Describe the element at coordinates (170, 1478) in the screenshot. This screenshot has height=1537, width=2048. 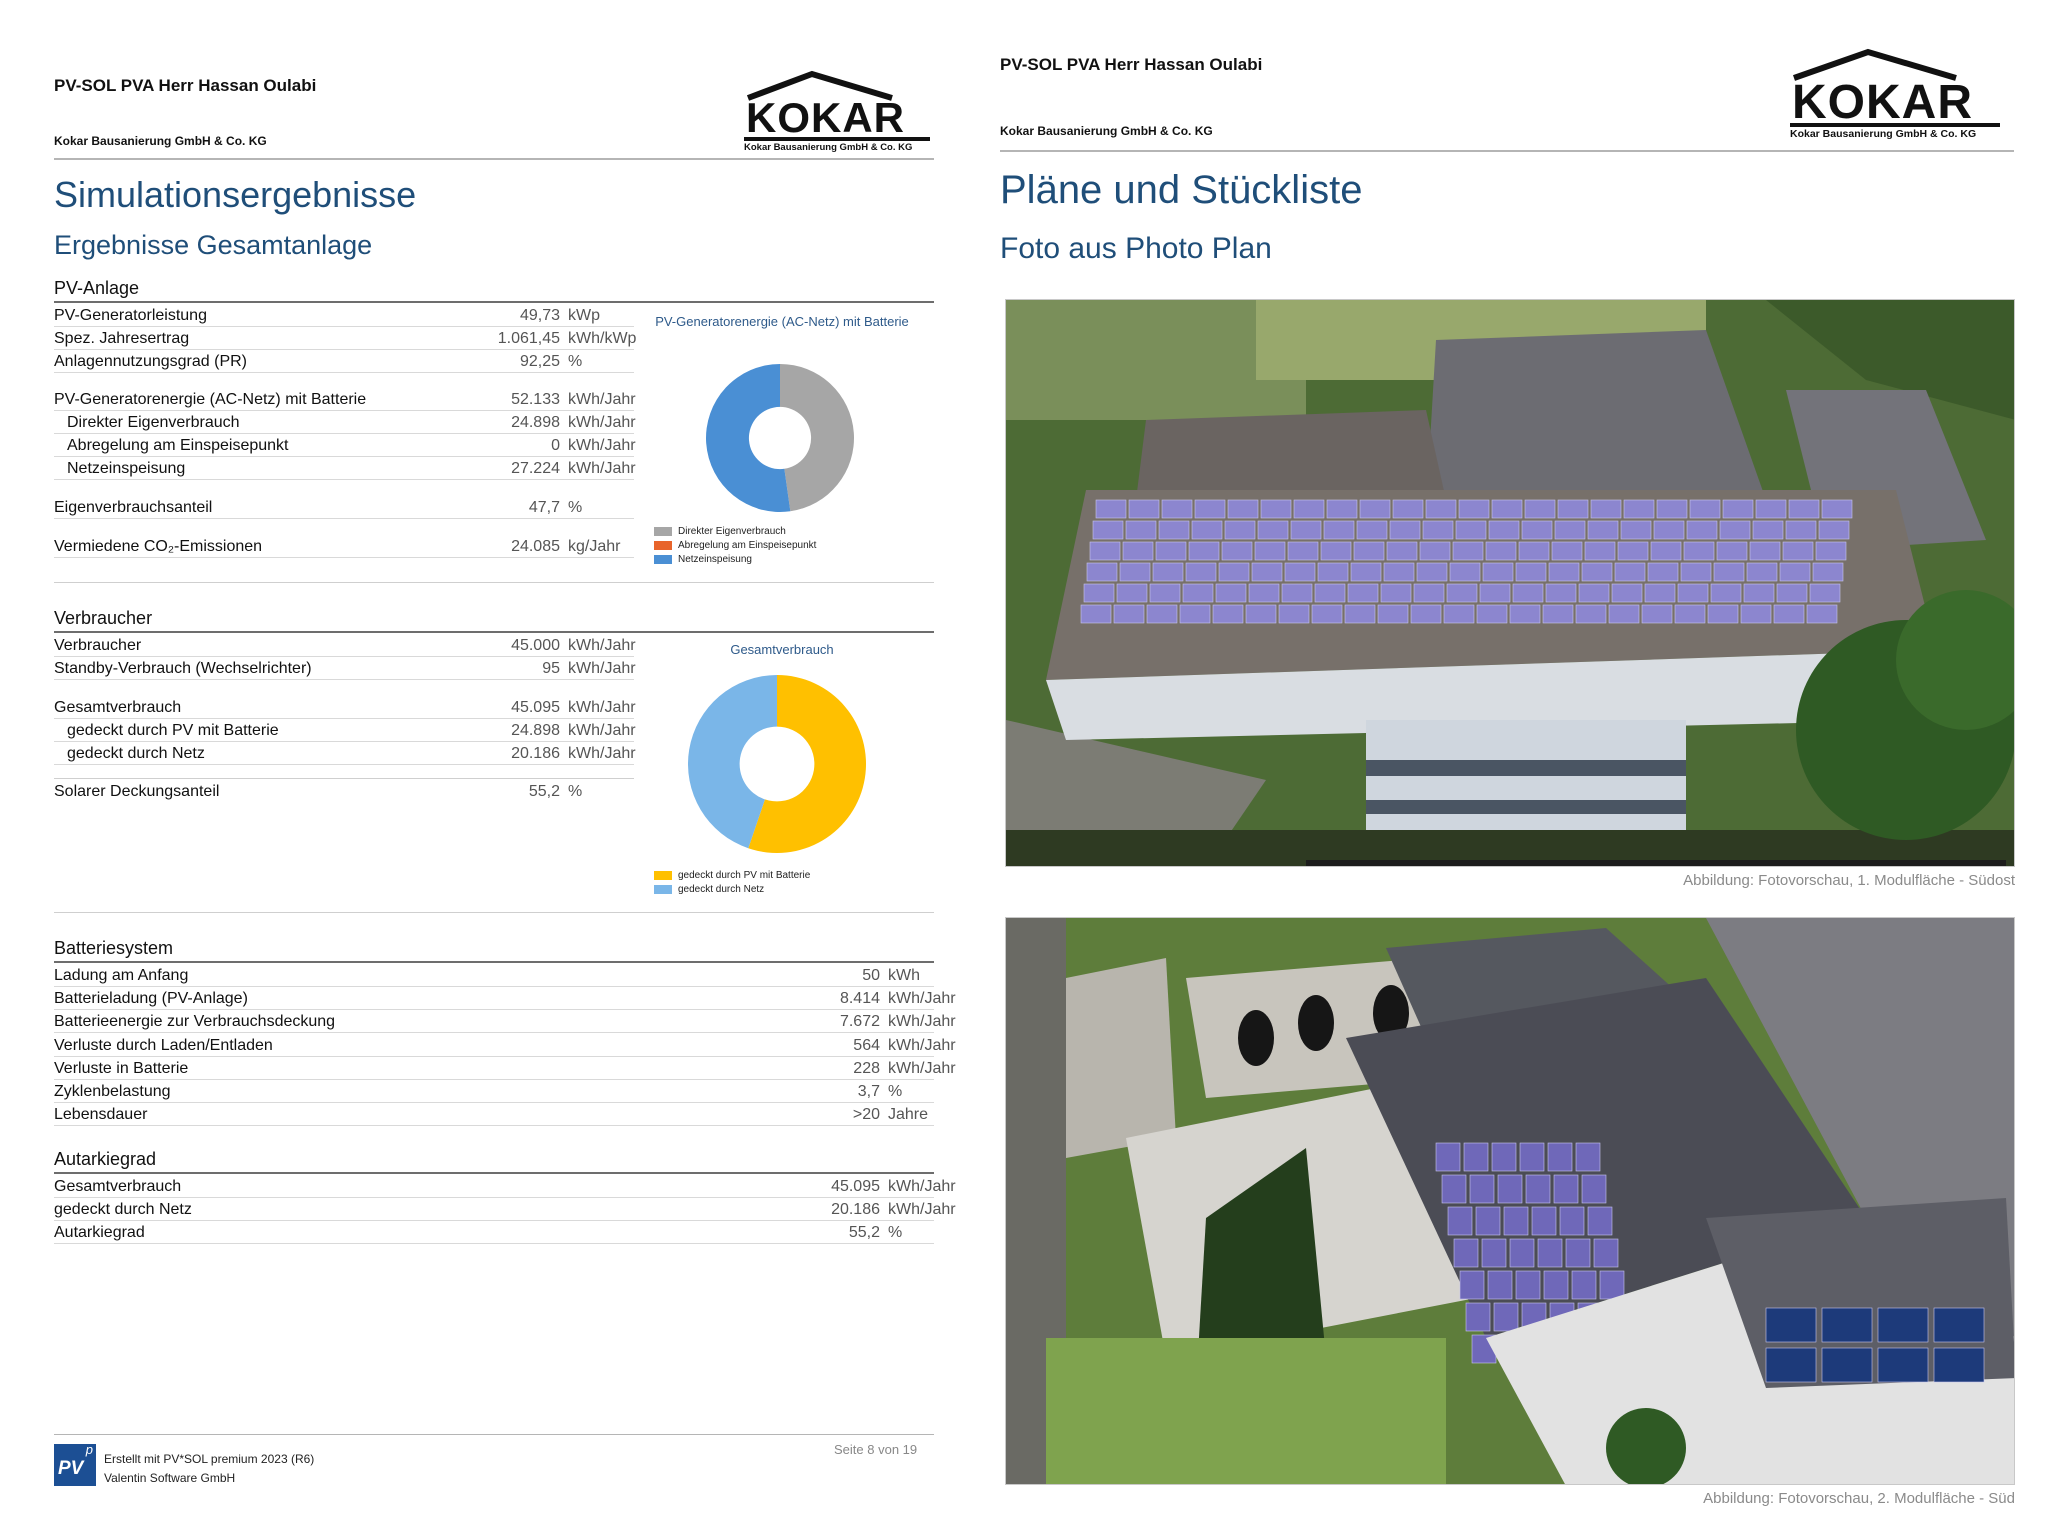
I see `footer-vendor: Valentin Software GmbH` at that location.